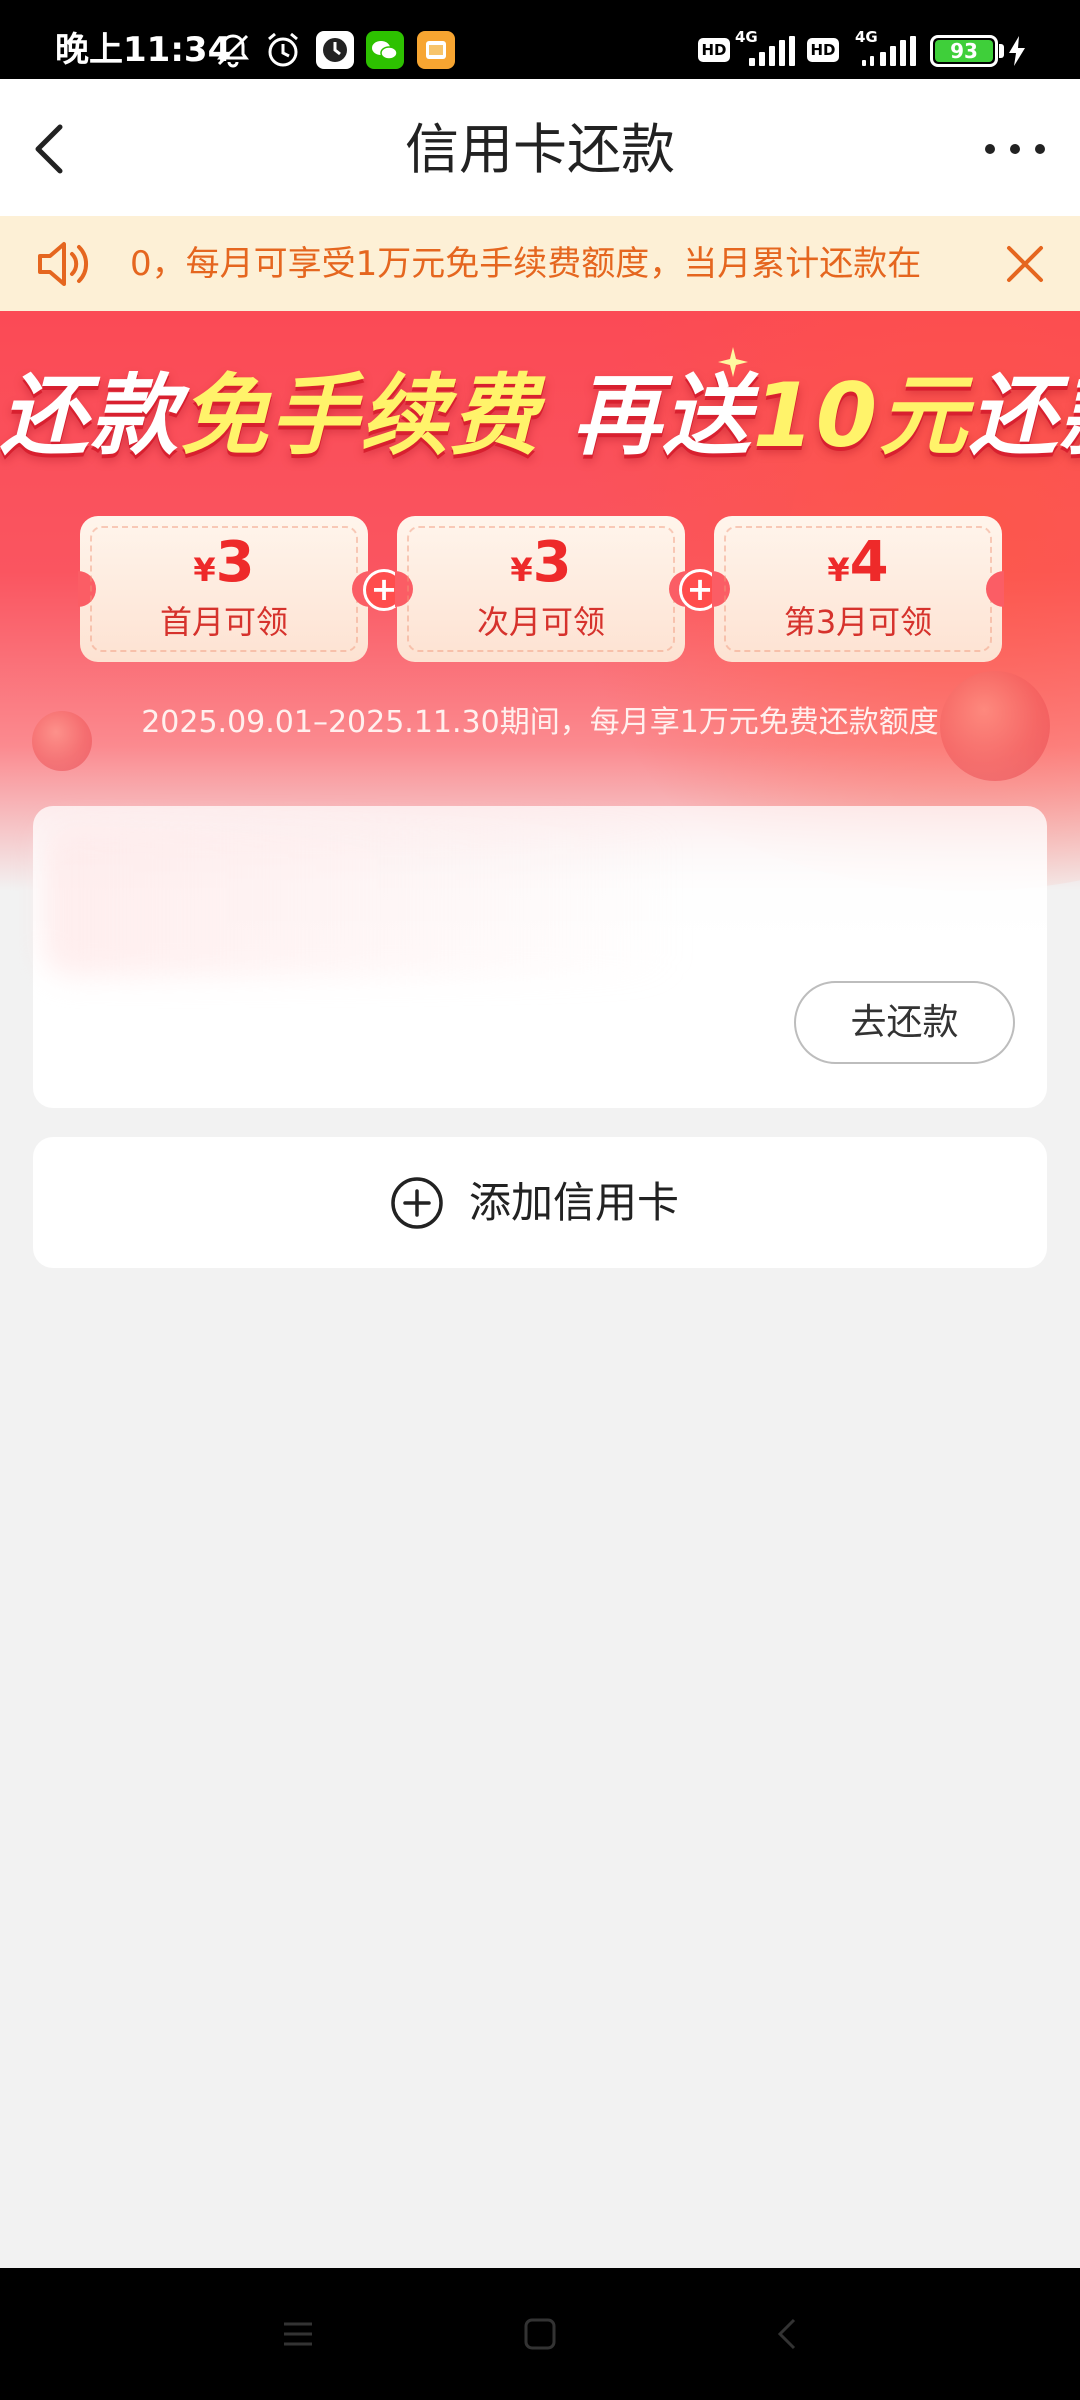 This screenshot has height=2400, width=1080. What do you see at coordinates (662, 415) in the screenshot?
I see `banner-title-part: 再送` at bounding box center [662, 415].